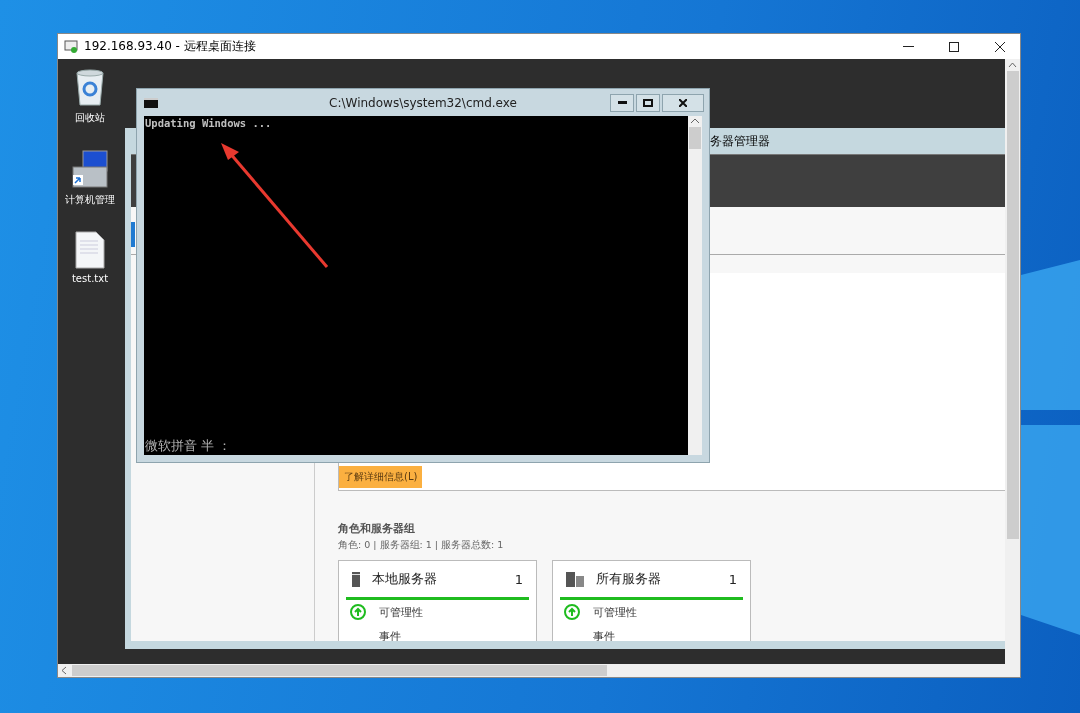  I want to click on text-file-icon, so click(90, 250).